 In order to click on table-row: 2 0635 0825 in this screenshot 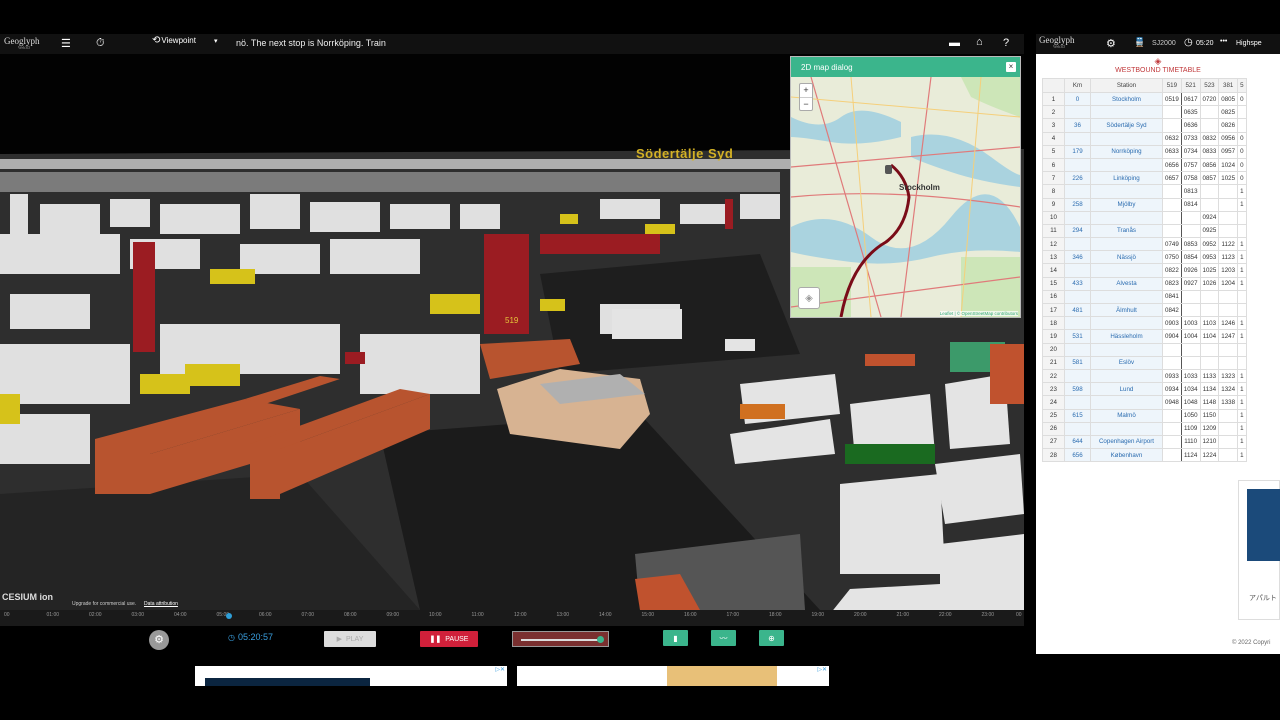, I will do `click(1144, 112)`.